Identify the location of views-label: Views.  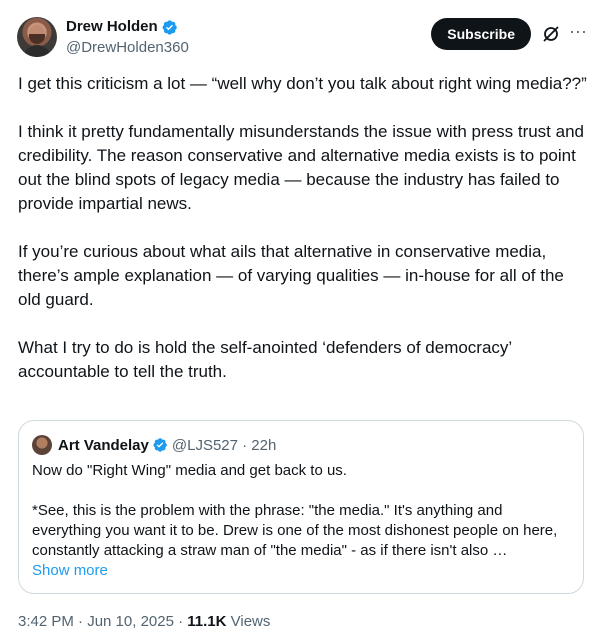
(248, 621).